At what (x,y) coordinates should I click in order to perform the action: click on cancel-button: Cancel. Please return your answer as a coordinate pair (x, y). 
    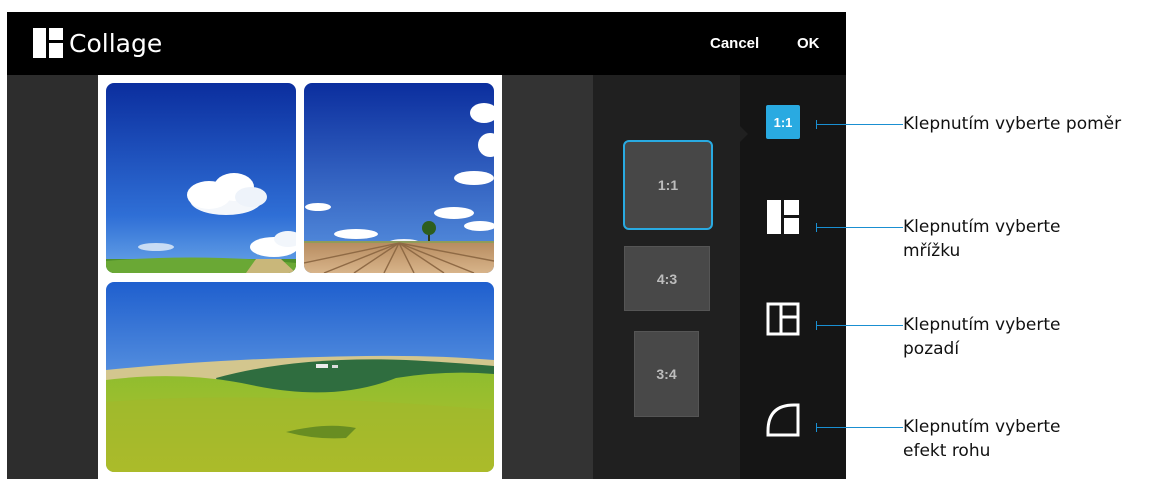
    Looking at the image, I should click on (734, 44).